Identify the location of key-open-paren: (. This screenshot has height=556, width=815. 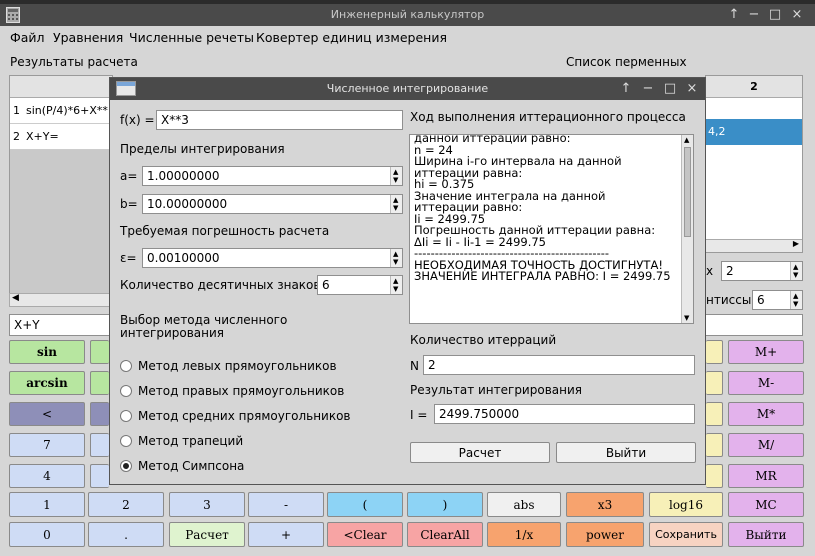
(365, 504).